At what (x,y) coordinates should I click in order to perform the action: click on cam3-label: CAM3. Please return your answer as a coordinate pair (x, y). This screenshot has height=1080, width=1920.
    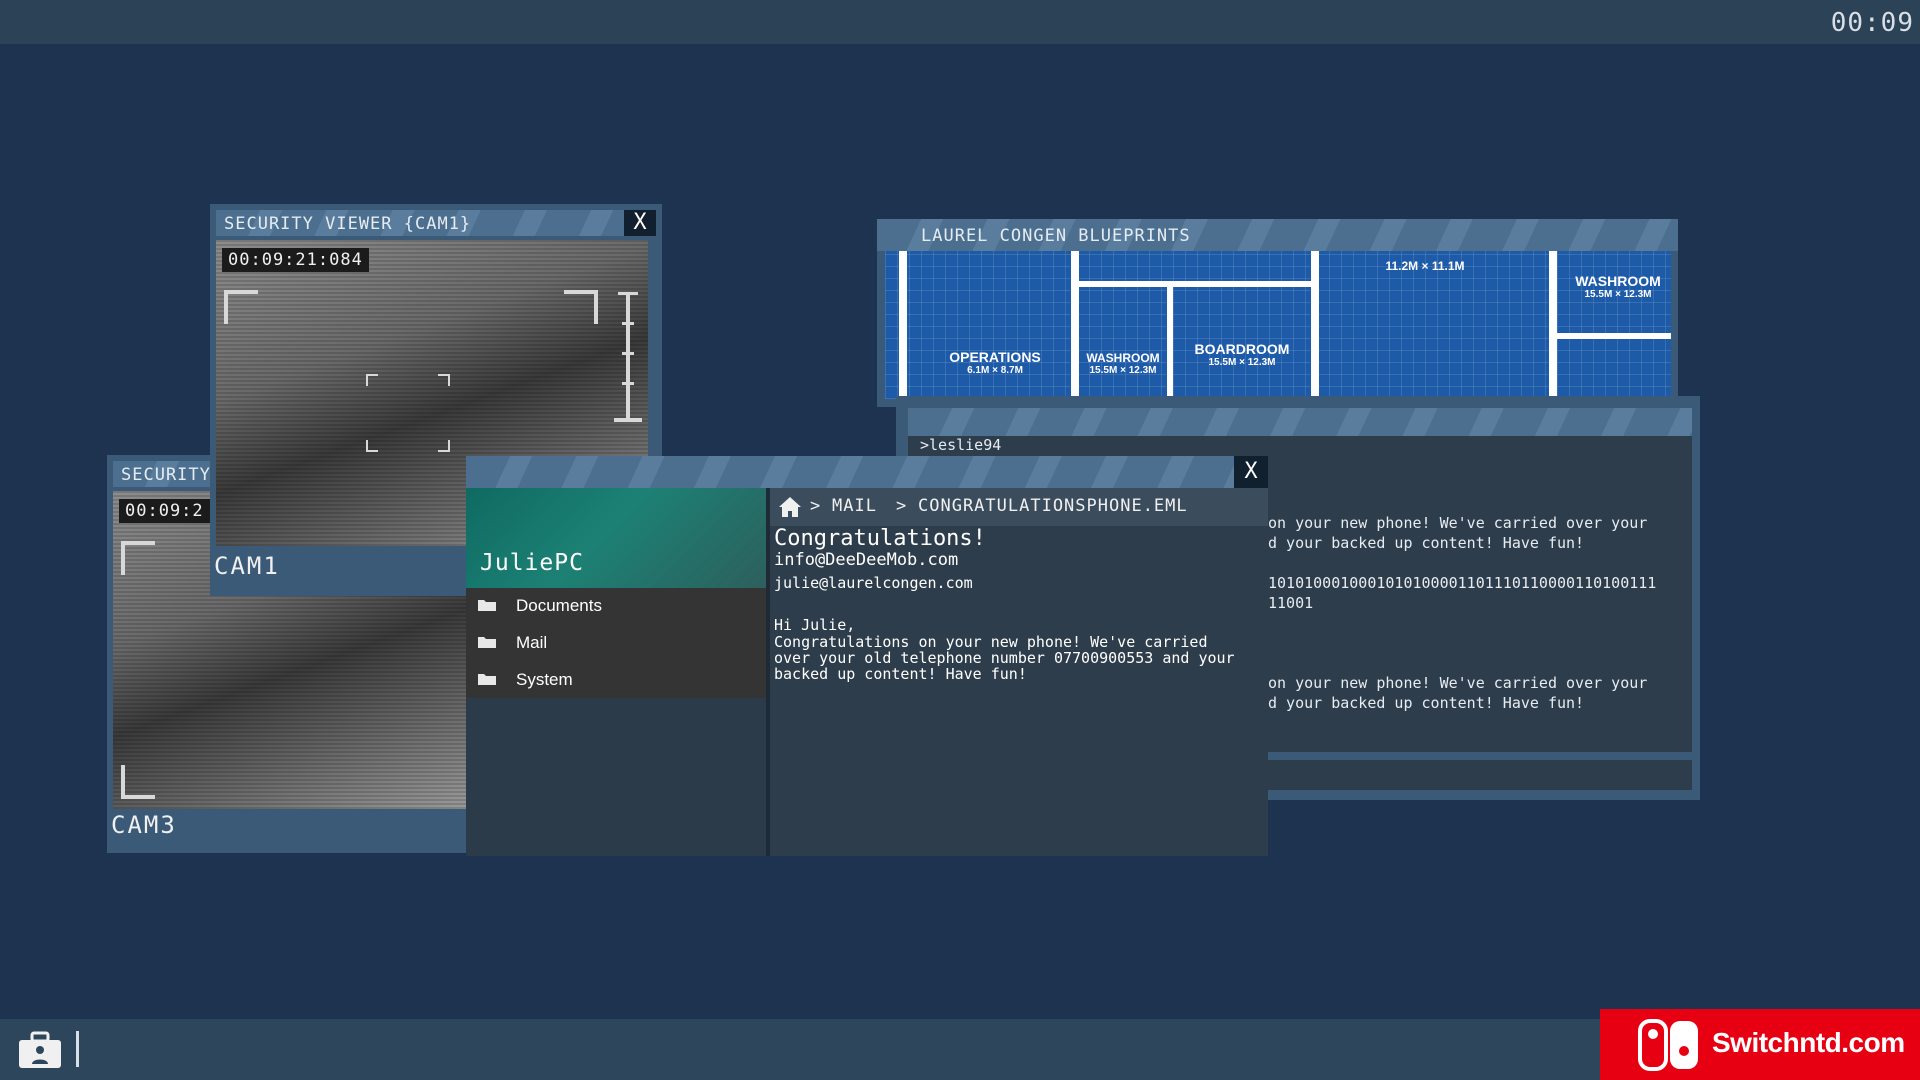
    Looking at the image, I should click on (144, 825).